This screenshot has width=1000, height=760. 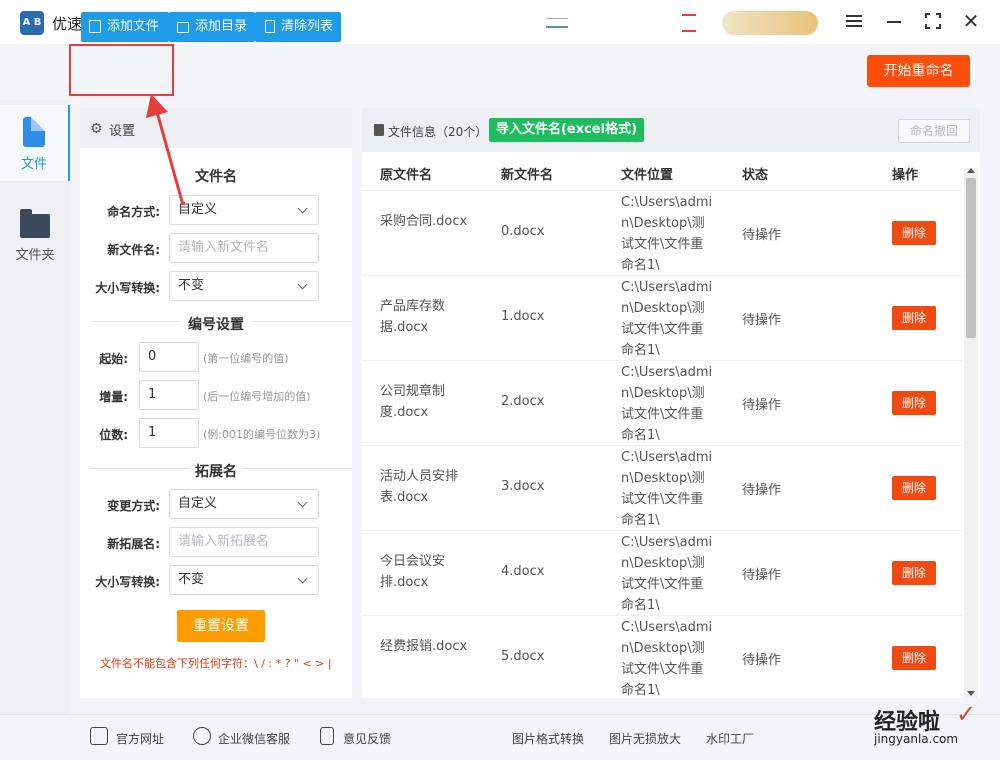 I want to click on original-name-cell: 产品库存数据.docx, so click(x=413, y=317).